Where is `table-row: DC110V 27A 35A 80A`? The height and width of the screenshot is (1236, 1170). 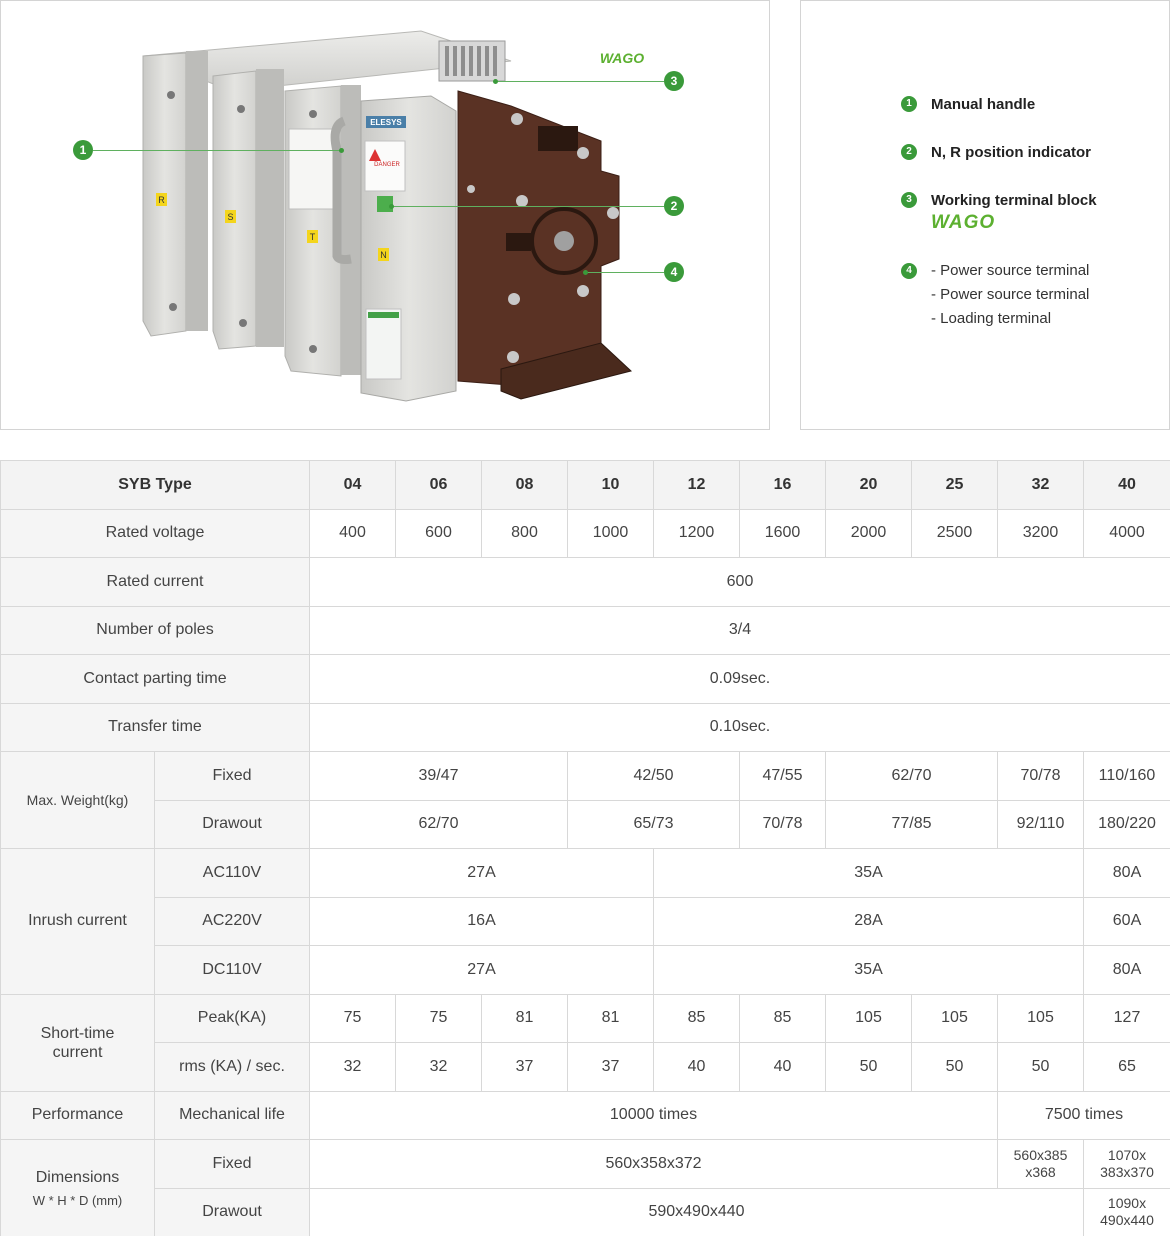 table-row: DC110V 27A 35A 80A is located at coordinates (585, 970).